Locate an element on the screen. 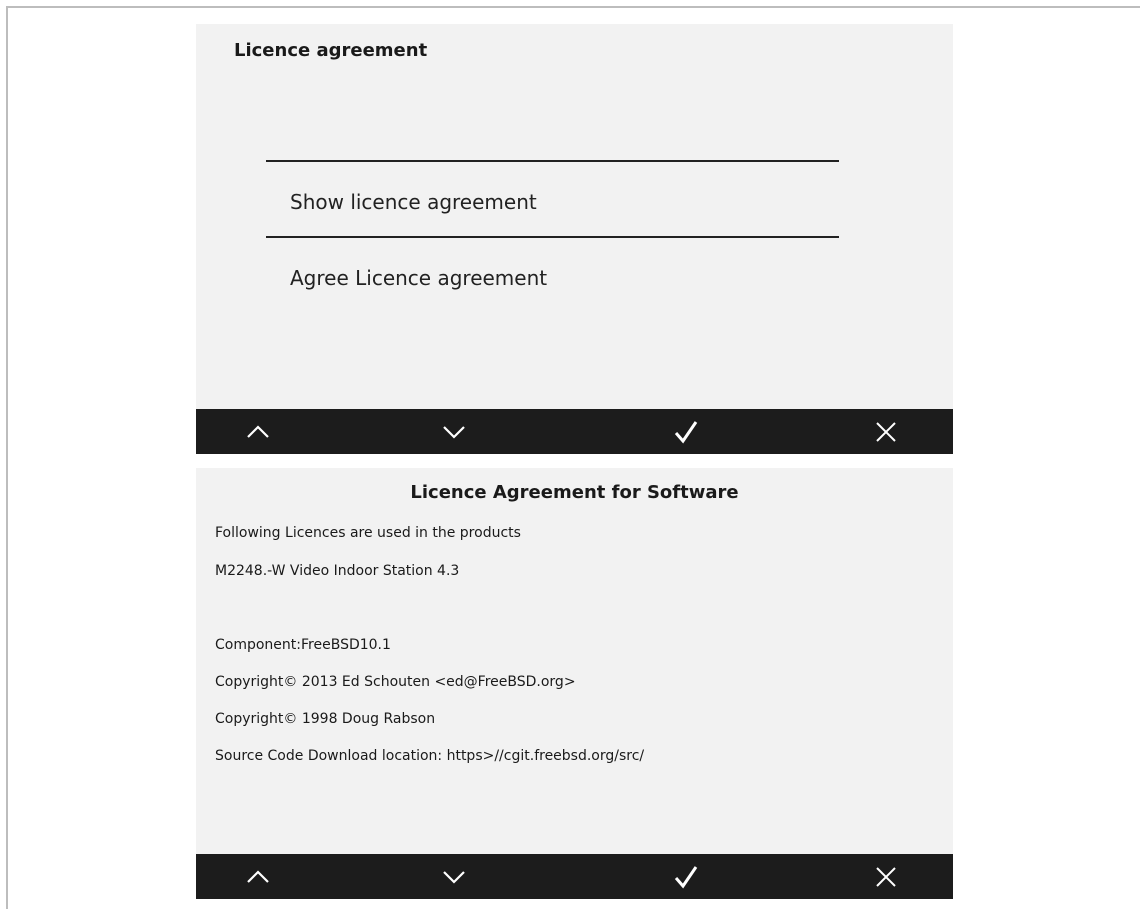 Image resolution: width=1140 pixels, height=909 pixels. licence-text-line: M2248.-W Video Indoor Station 4.3 is located at coordinates (337, 571).